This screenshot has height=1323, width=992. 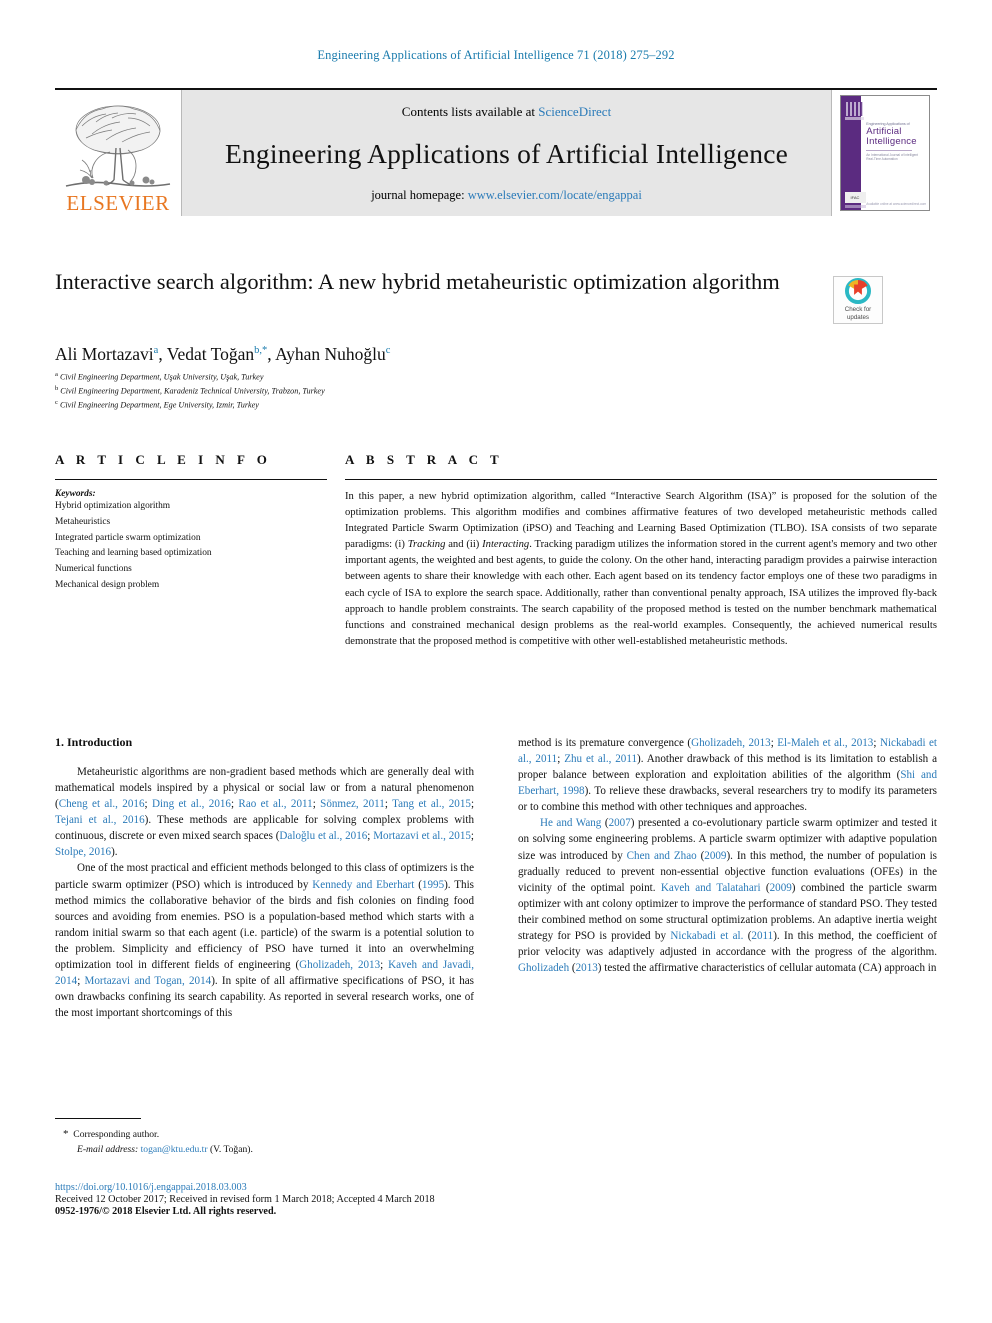 What do you see at coordinates (116, 1134) in the screenshot?
I see `corresponding-author-note: Corresponding author.` at bounding box center [116, 1134].